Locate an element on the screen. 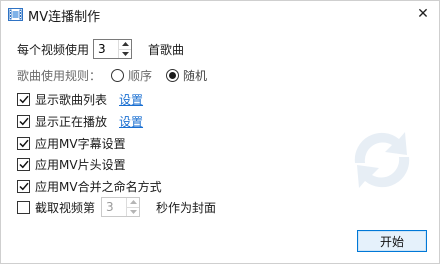 This screenshot has height=264, width=440. cover-frame-row: 截取视频第 3 秒作为封面 is located at coordinates (116, 207).